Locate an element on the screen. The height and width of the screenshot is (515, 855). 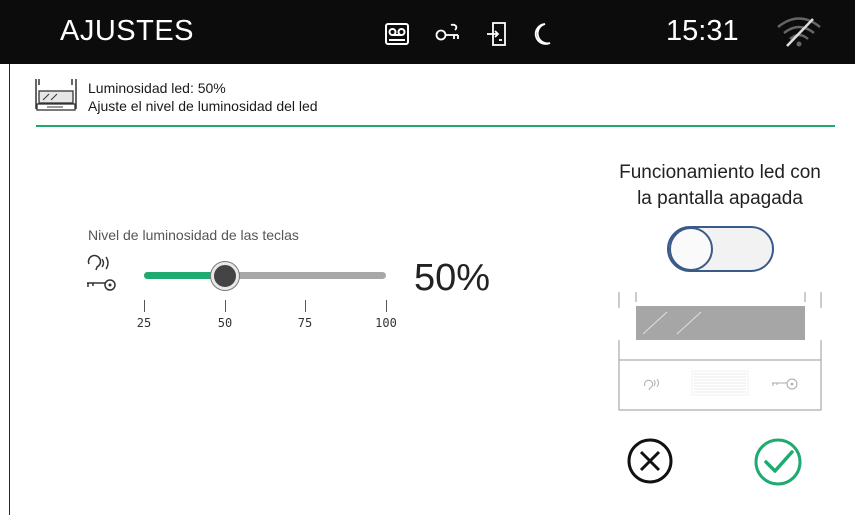
brightness-slider-track is located at coordinates (265, 275).